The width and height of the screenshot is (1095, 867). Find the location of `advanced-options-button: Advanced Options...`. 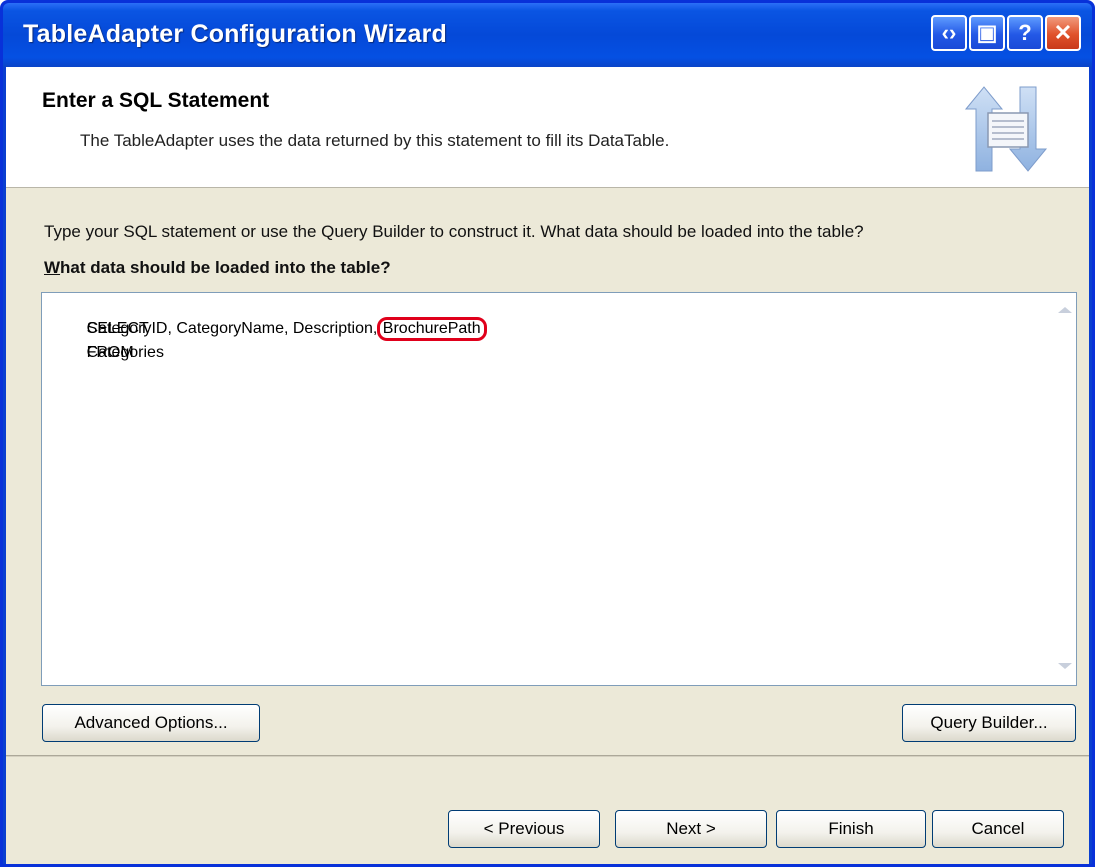

advanced-options-button: Advanced Options... is located at coordinates (151, 723).